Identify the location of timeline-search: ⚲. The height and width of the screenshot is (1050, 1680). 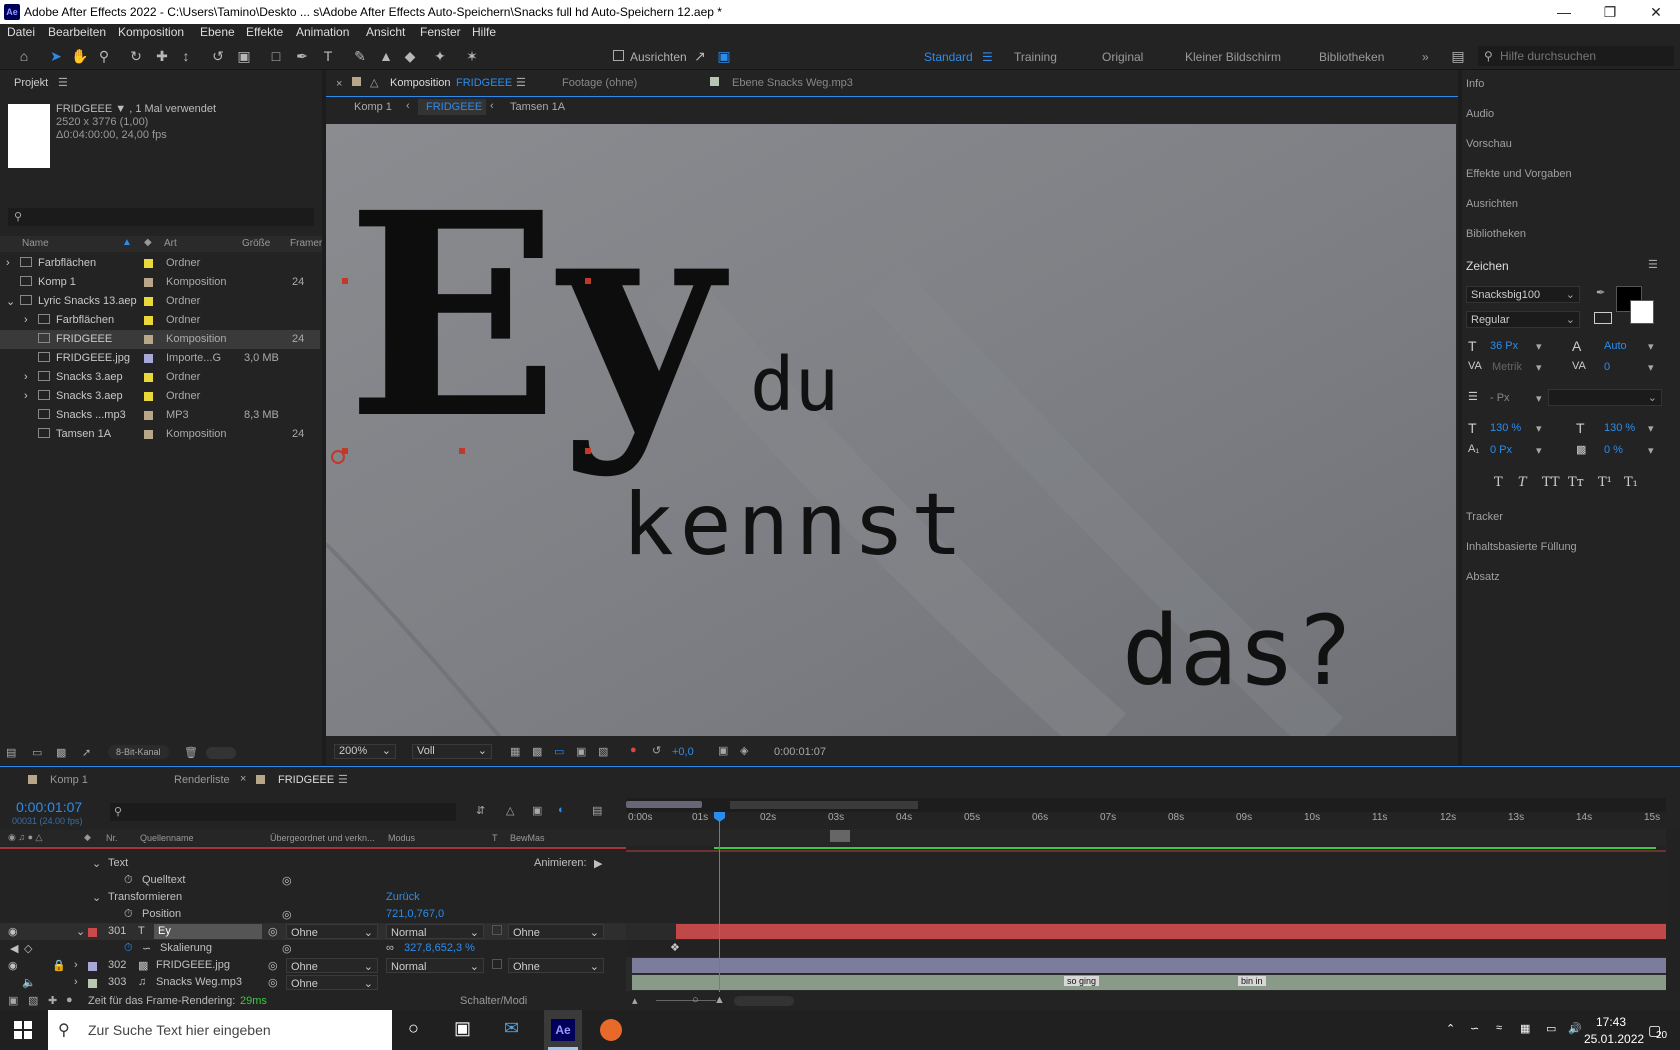
(283, 812).